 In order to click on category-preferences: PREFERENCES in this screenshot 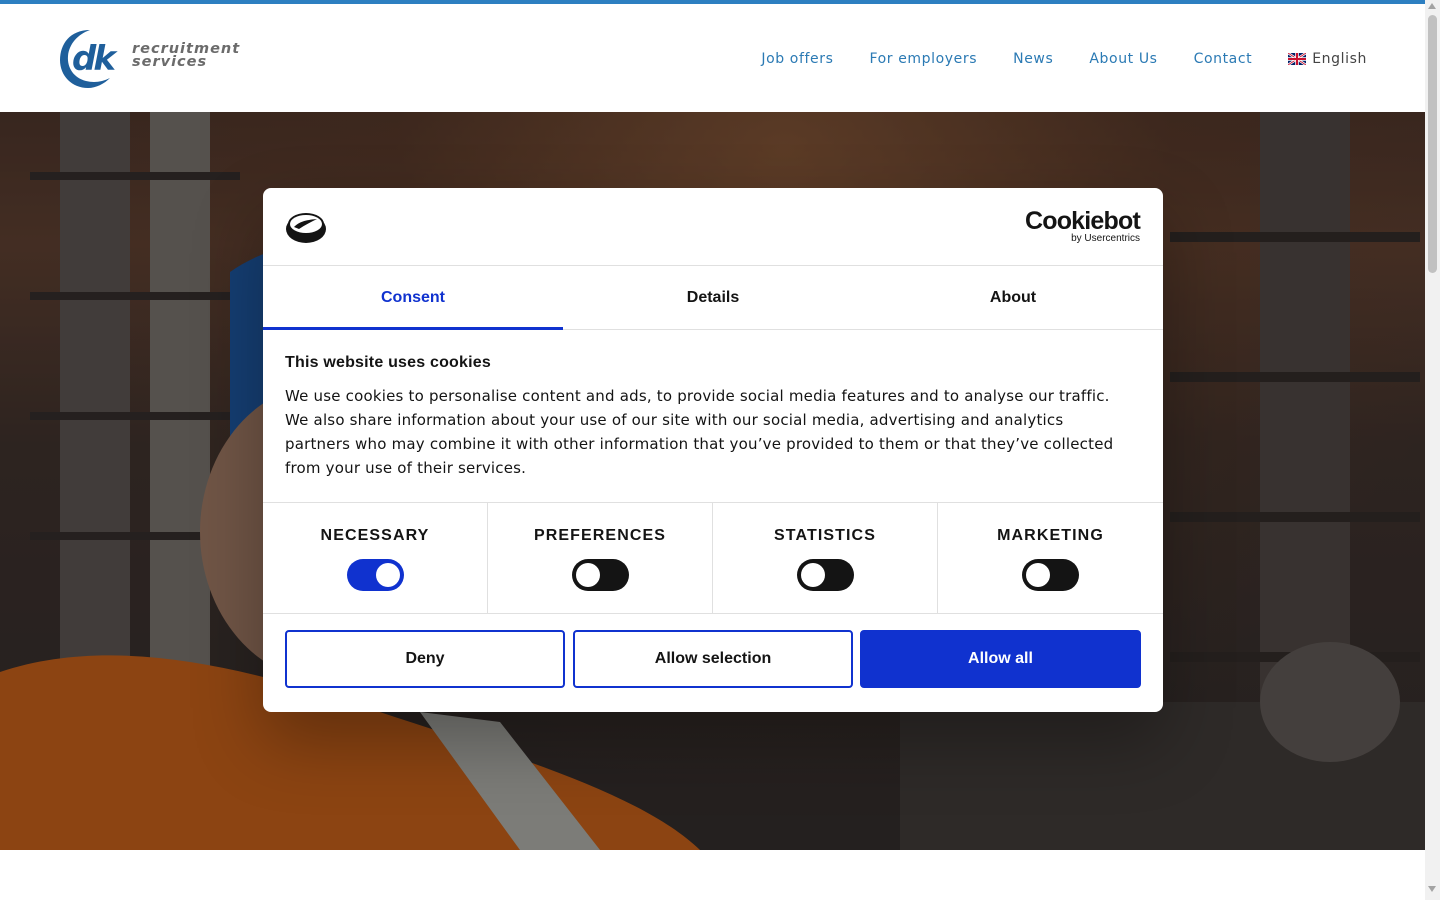, I will do `click(600, 558)`.